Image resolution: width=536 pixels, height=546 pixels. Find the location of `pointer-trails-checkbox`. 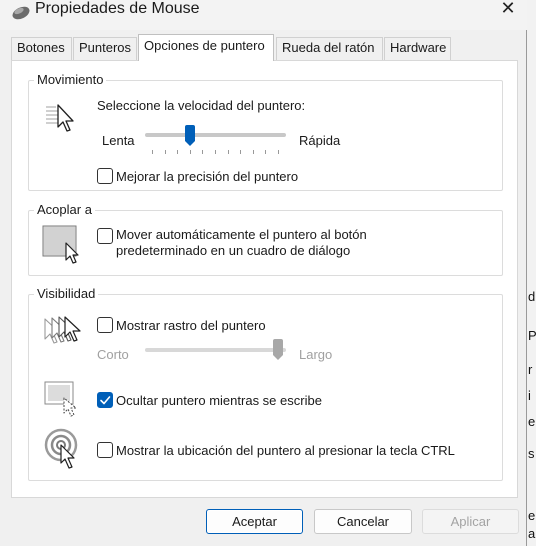

pointer-trails-checkbox is located at coordinates (105, 325).